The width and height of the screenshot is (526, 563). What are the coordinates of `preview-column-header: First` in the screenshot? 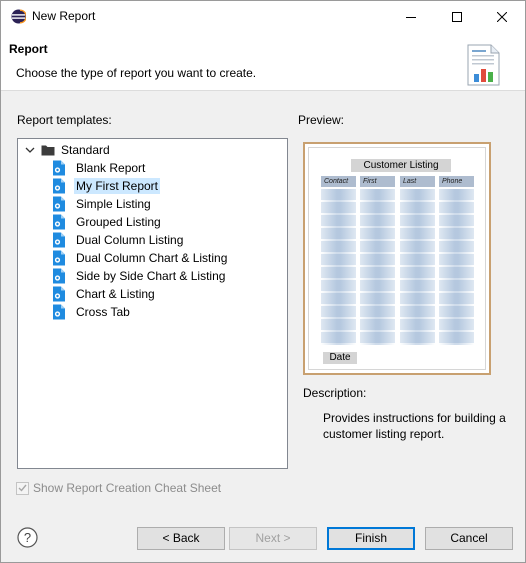 It's located at (377, 181).